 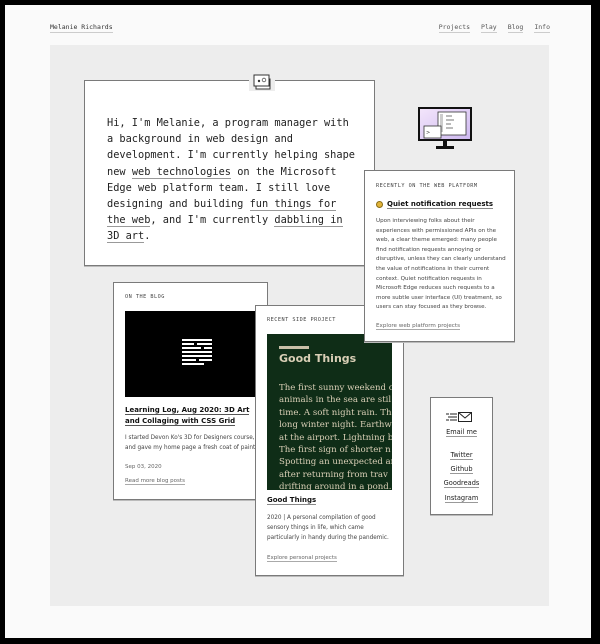 I want to click on nav-blog: Blog, so click(x=515, y=28).